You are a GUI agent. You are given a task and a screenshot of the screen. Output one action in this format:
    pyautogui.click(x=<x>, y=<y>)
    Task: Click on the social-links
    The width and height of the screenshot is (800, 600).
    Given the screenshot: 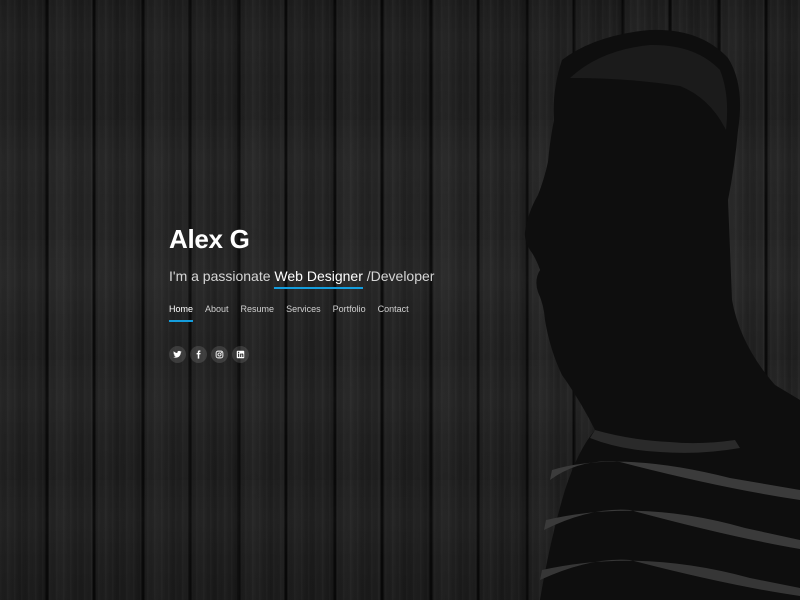 What is the action you would take?
    pyautogui.click(x=329, y=354)
    